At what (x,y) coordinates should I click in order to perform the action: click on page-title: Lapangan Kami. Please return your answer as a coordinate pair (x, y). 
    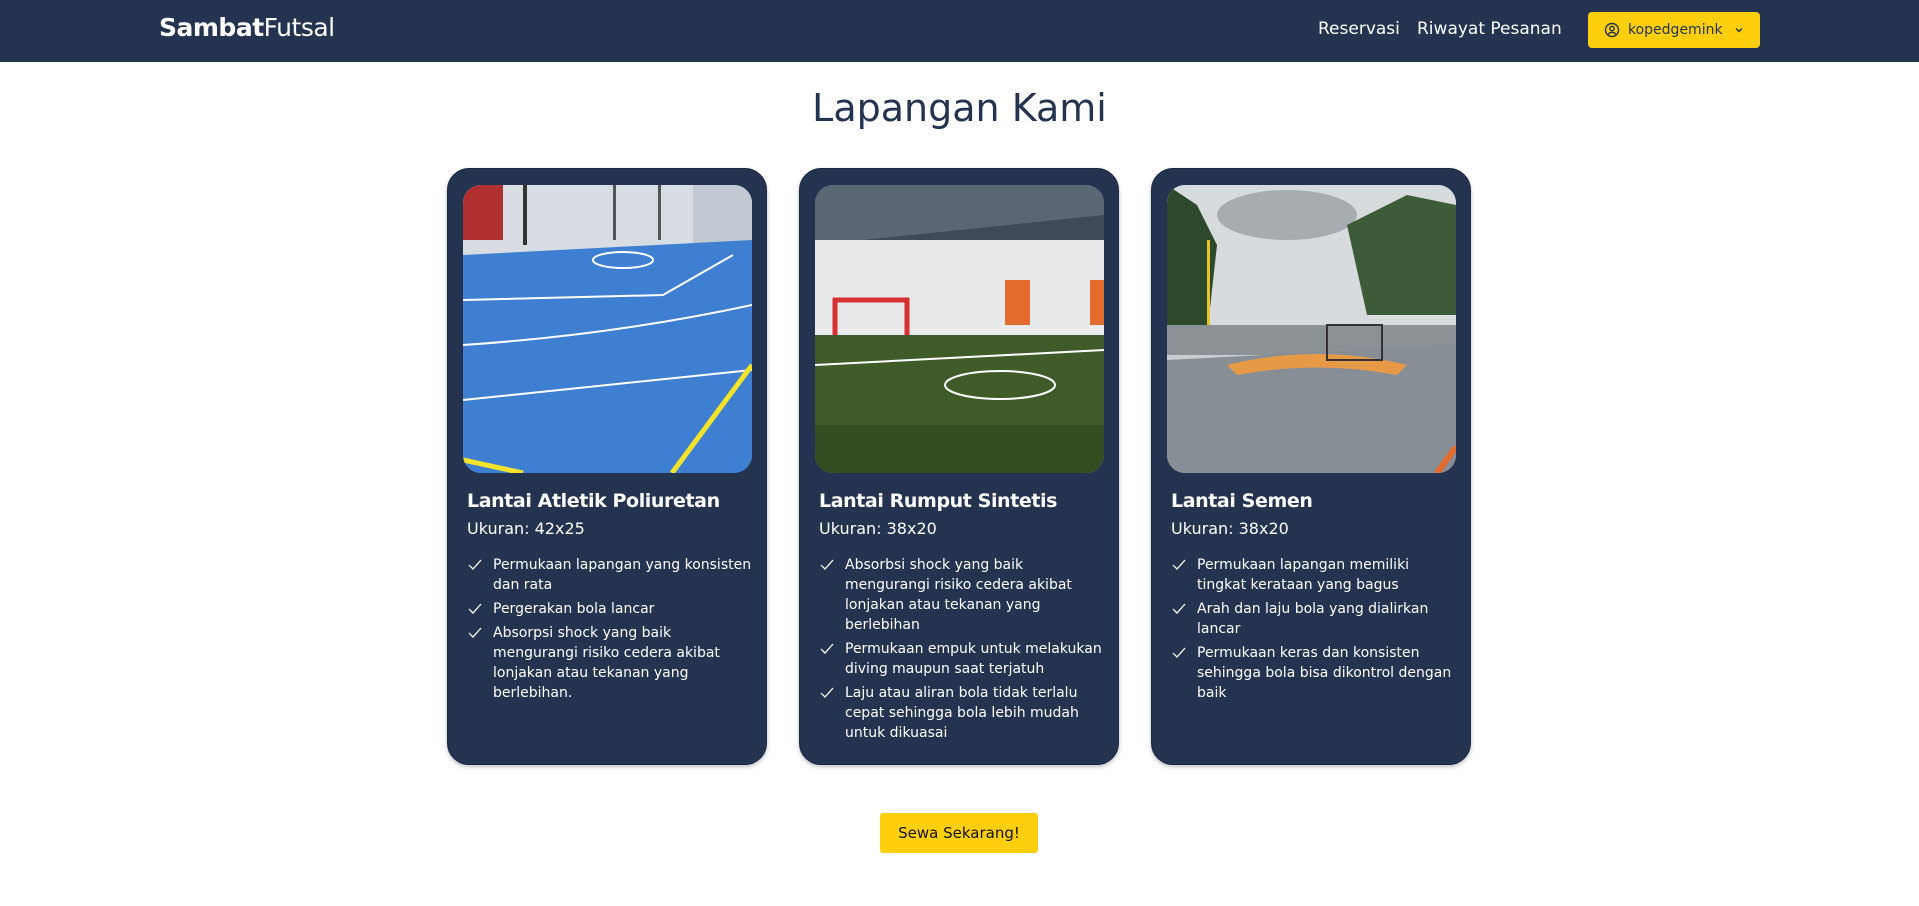
    Looking at the image, I should click on (959, 108).